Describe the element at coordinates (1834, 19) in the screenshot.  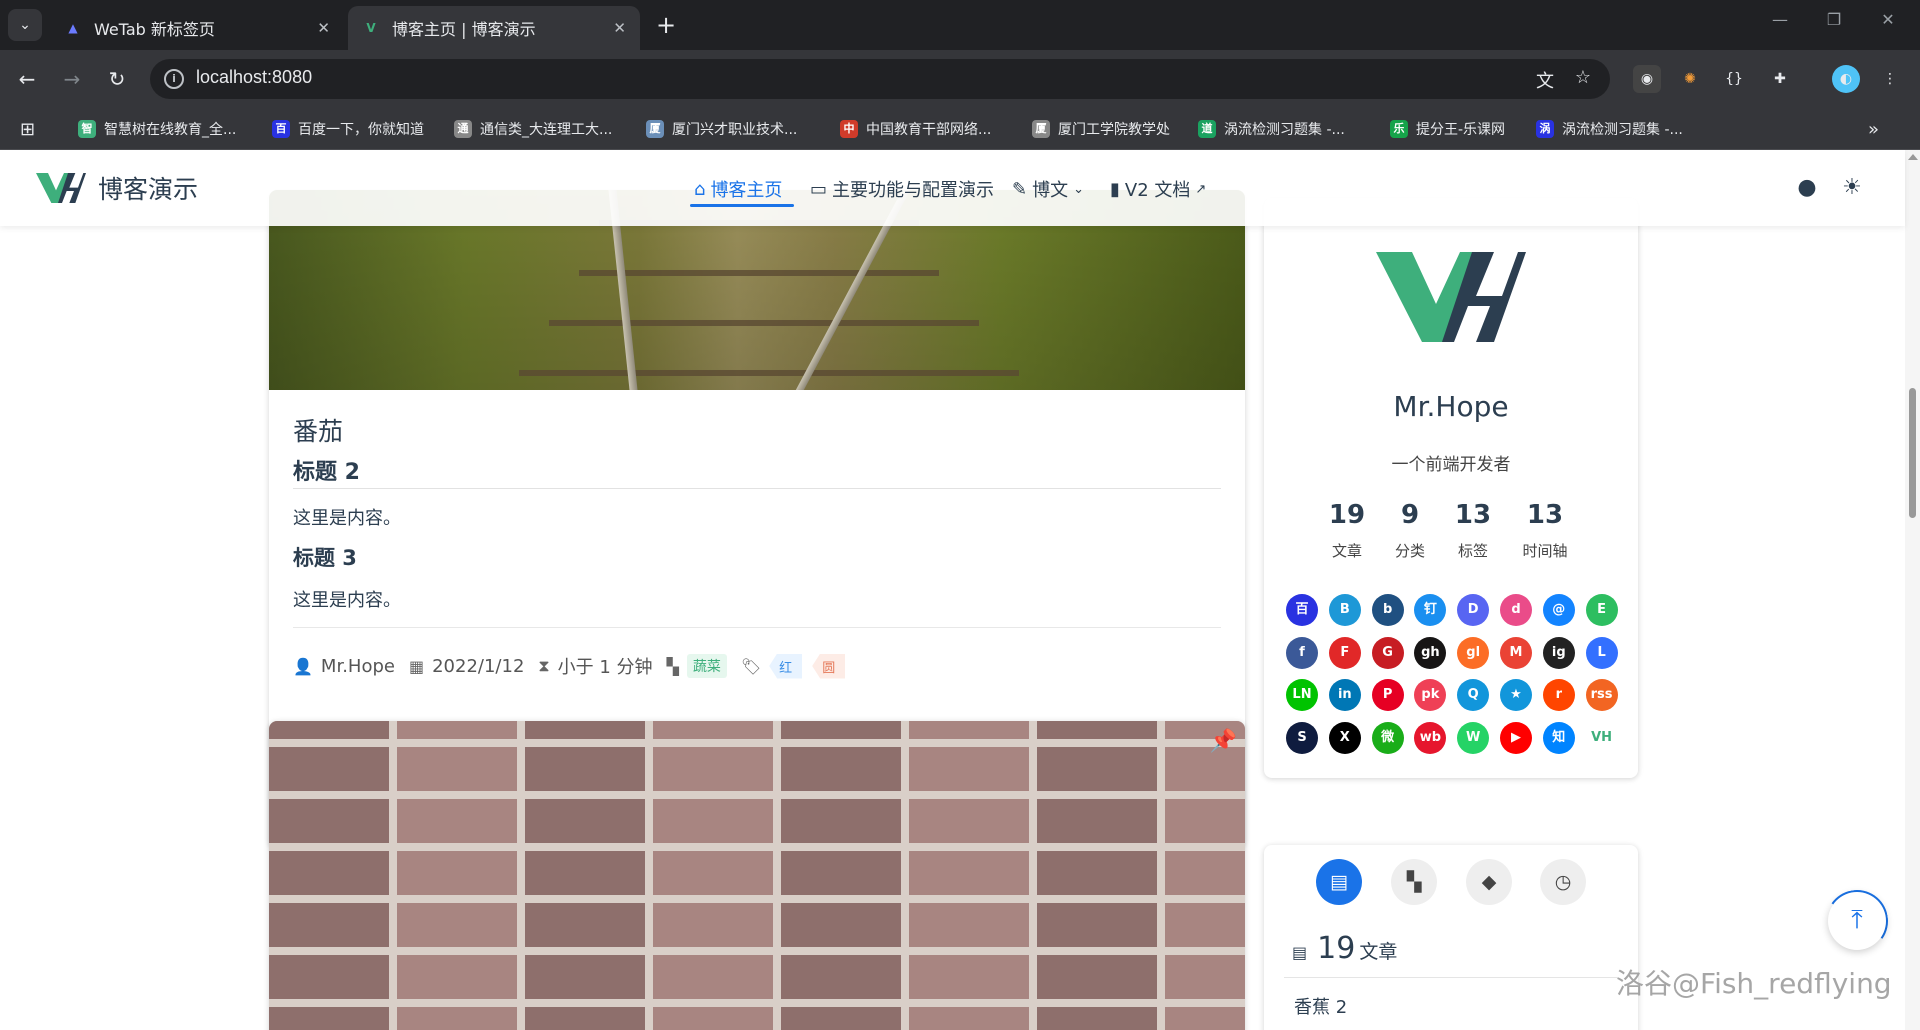
I see `restore-icon: ❐` at that location.